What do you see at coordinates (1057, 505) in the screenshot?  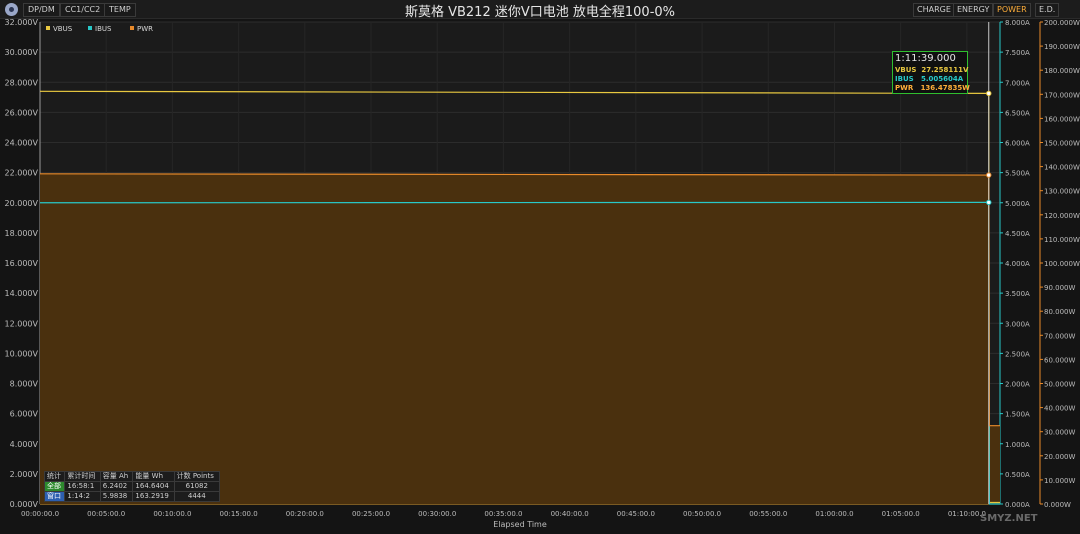 I see `power-tick-label: 0.000W` at bounding box center [1057, 505].